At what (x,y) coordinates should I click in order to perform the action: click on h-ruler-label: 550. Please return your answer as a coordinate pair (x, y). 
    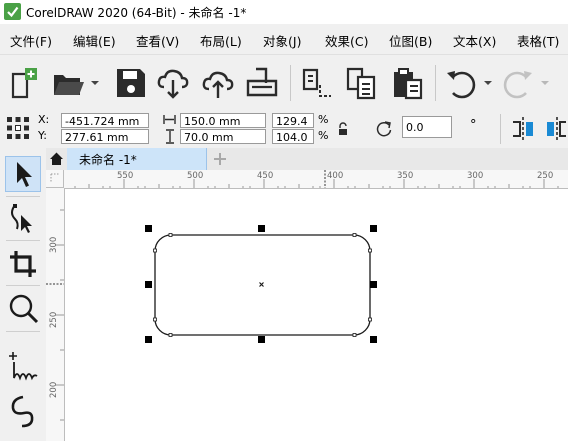
    Looking at the image, I should click on (125, 176).